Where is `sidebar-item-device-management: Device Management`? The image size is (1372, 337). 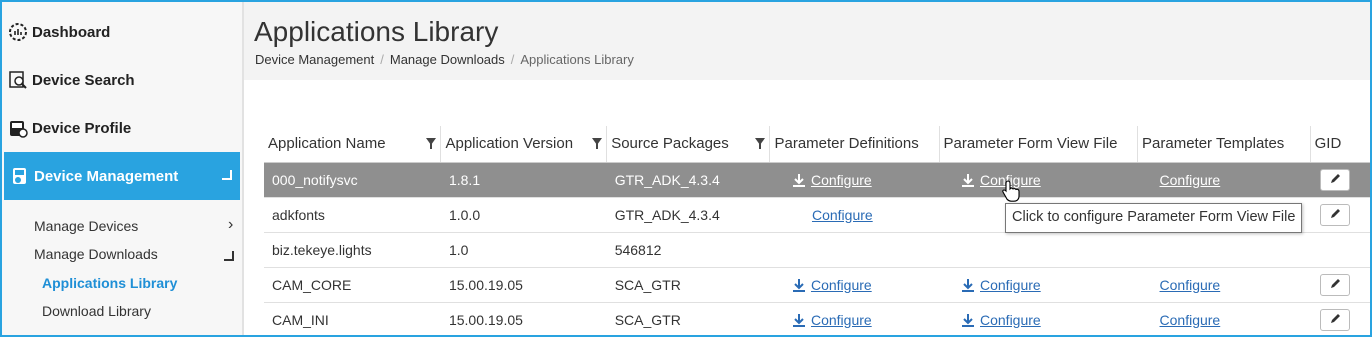 sidebar-item-device-management: Device Management is located at coordinates (122, 176).